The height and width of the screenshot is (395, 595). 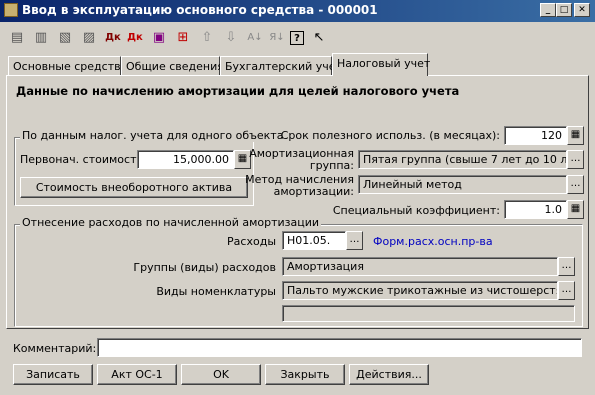 What do you see at coordinates (297, 38) in the screenshot?
I see `help-icon: ?` at bounding box center [297, 38].